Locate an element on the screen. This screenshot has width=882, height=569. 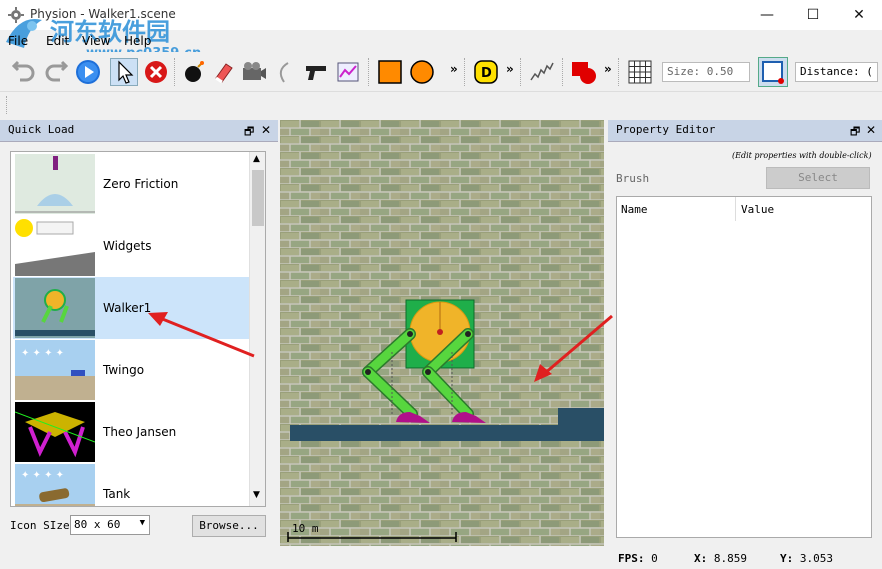
rope-icon is located at coordinates (284, 72).